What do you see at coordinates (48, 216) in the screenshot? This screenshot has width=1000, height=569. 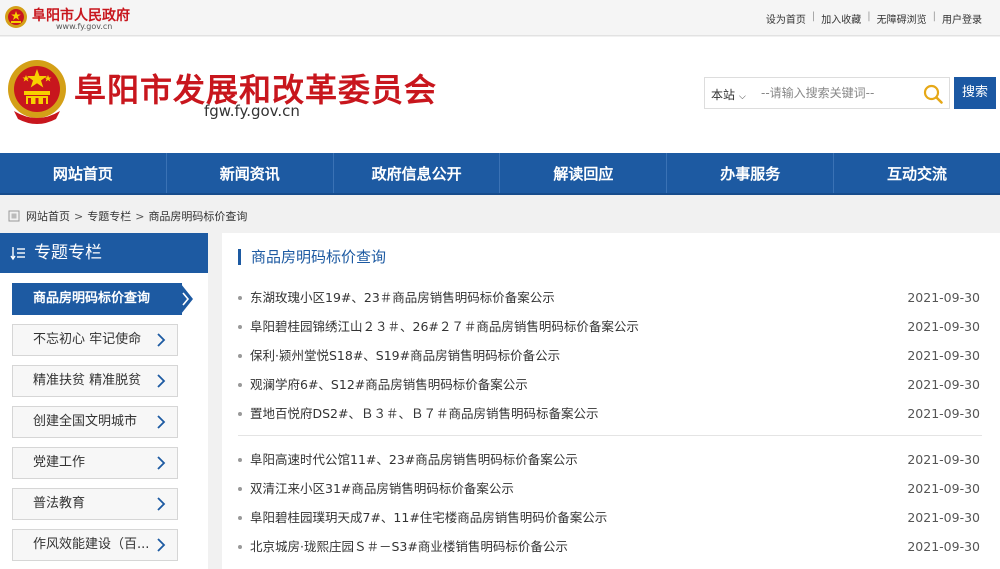 I see `breadcrumb-home: 网站首页` at bounding box center [48, 216].